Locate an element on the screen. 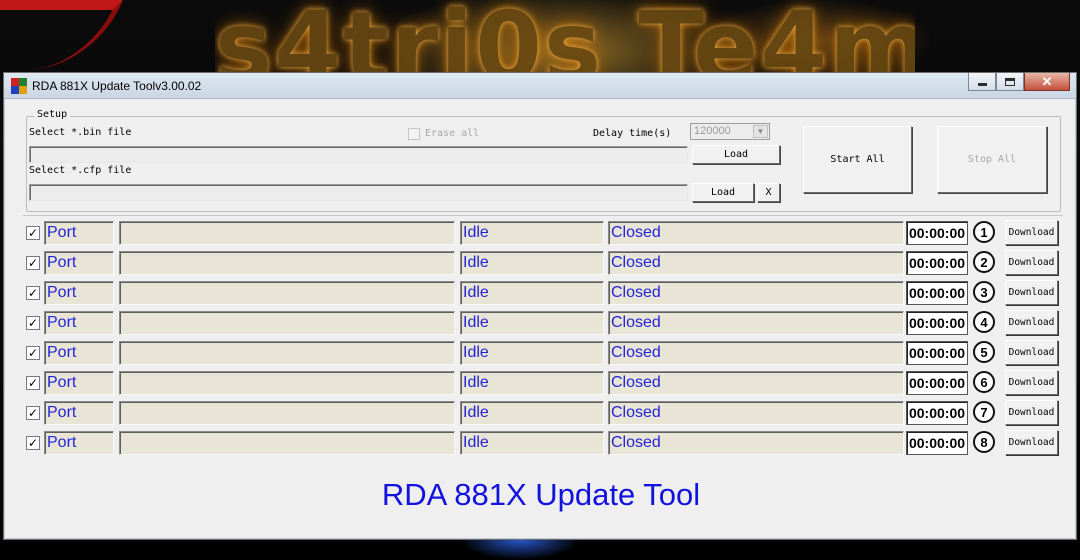 This screenshot has width=1080, height=560. close-button: ✕ is located at coordinates (1047, 82).